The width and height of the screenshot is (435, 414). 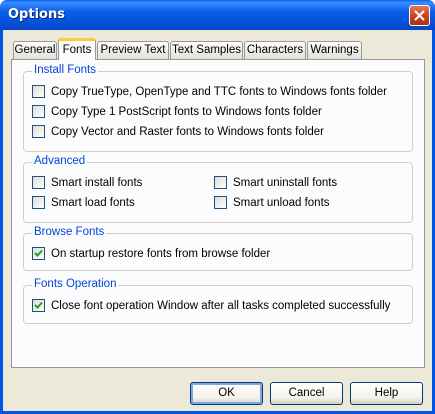 I want to click on tab-label: General, so click(x=35, y=50).